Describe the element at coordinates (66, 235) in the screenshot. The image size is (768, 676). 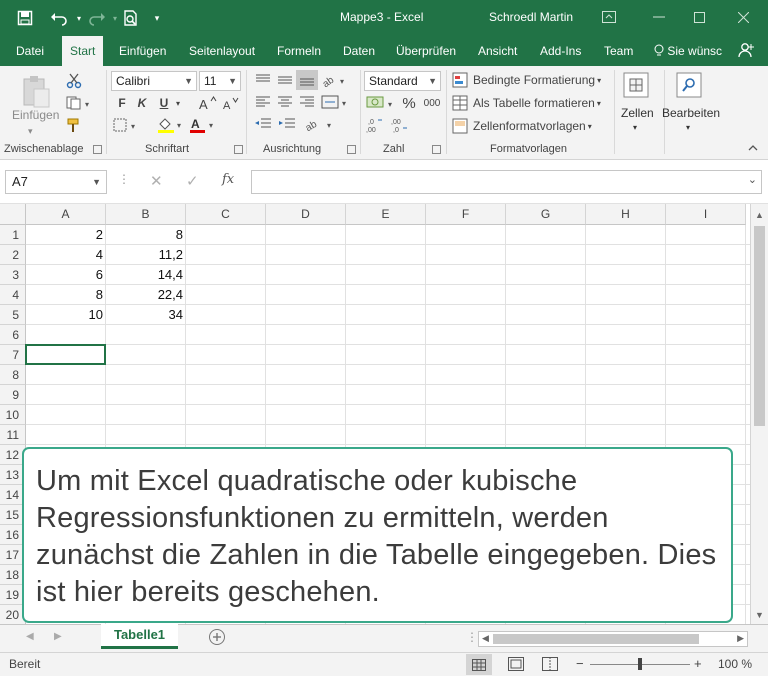
I see `cell-a1: 2` at that location.